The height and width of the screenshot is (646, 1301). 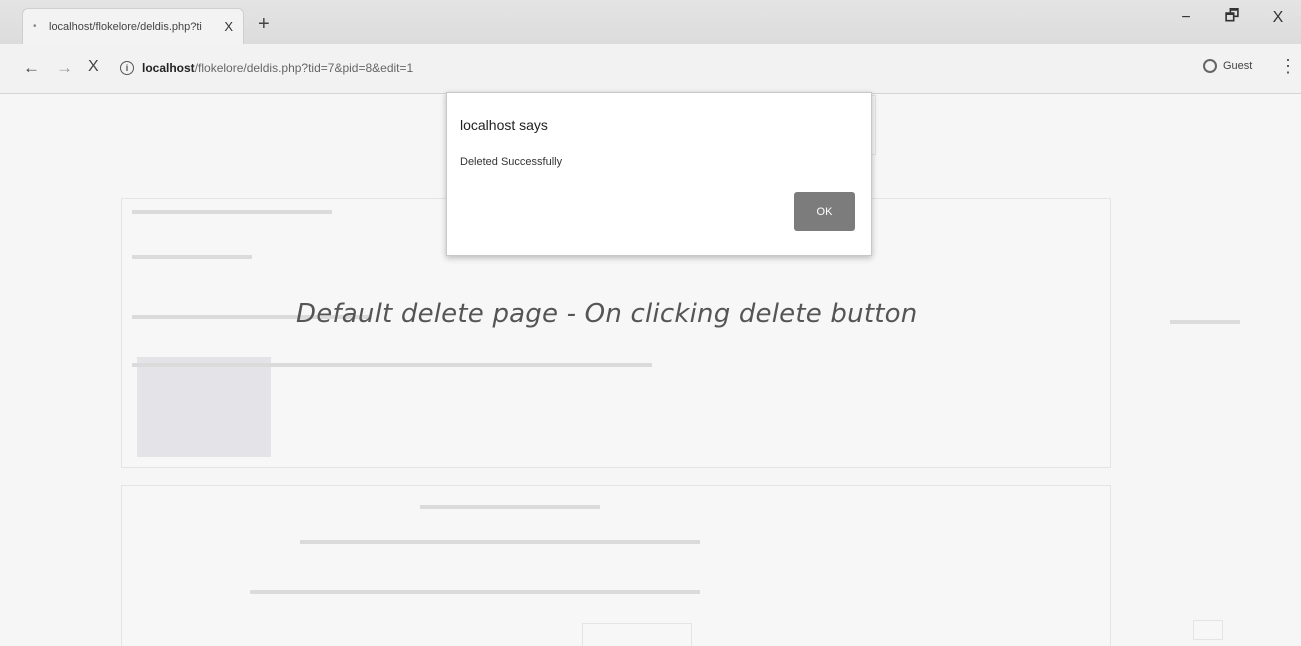 I want to click on guest-label: Guest, so click(x=1238, y=66).